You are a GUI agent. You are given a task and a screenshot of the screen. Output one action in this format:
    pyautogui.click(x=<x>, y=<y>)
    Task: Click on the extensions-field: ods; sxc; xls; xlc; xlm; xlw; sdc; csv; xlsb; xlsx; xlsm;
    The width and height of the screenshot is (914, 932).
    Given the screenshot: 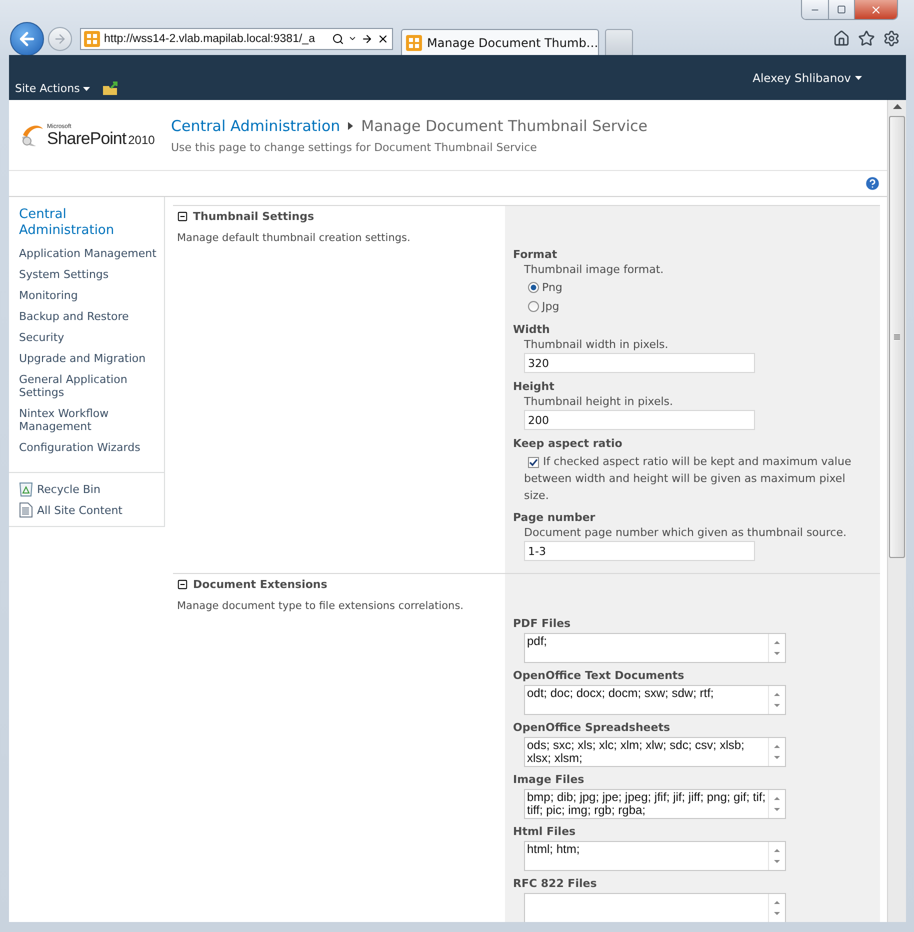 What is the action you would take?
    pyautogui.click(x=655, y=752)
    